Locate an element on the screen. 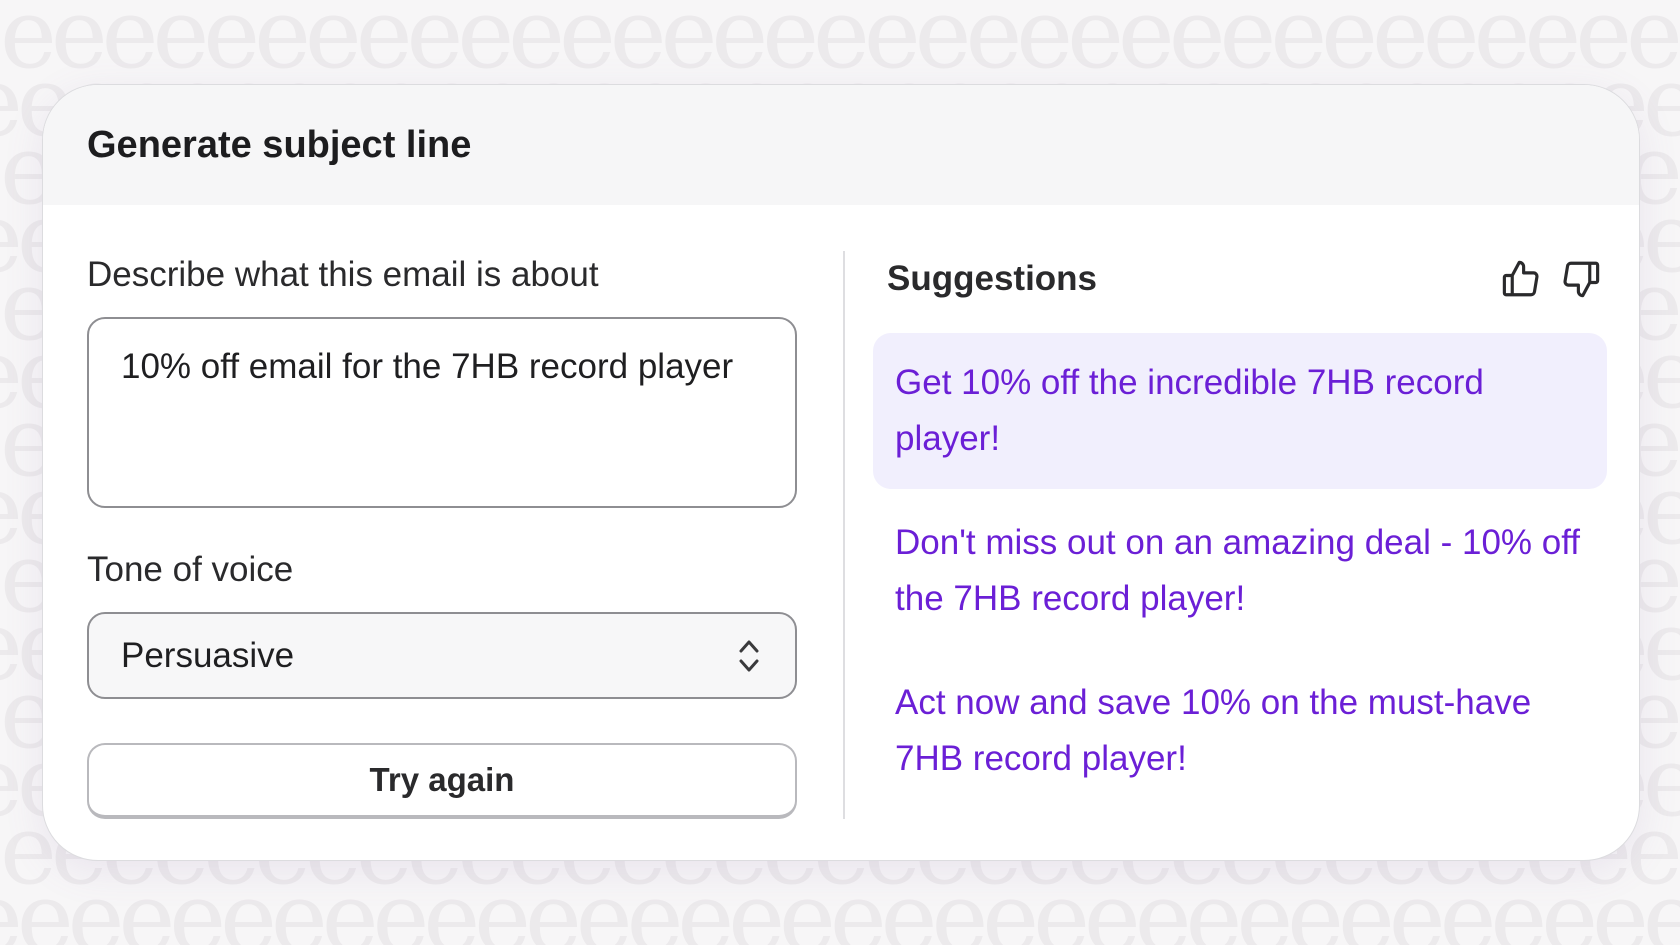 This screenshot has height=945, width=1680. try-again-button: Try again is located at coordinates (442, 781).